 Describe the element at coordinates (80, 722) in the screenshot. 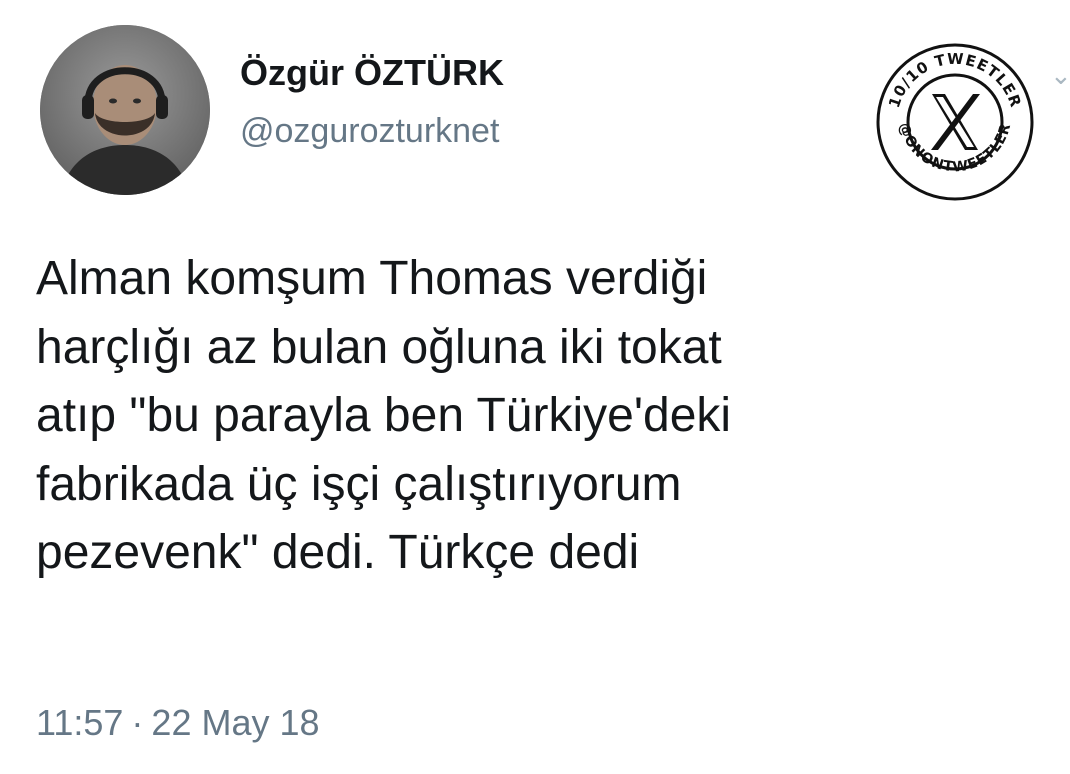

I see `tweet-time: 11:57` at that location.